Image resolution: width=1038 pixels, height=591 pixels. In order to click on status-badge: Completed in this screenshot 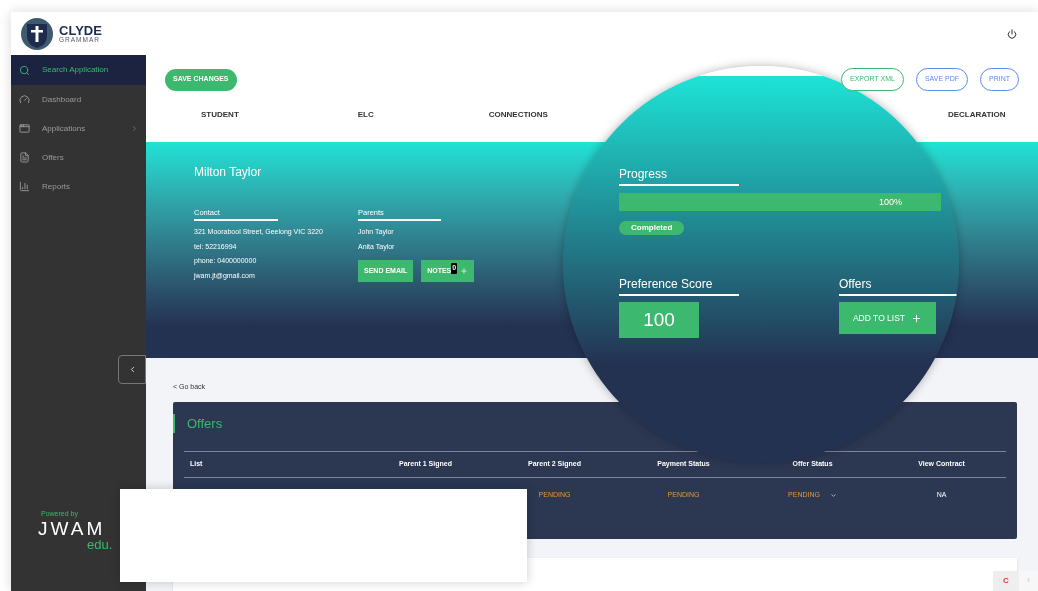, I will do `click(652, 228)`.